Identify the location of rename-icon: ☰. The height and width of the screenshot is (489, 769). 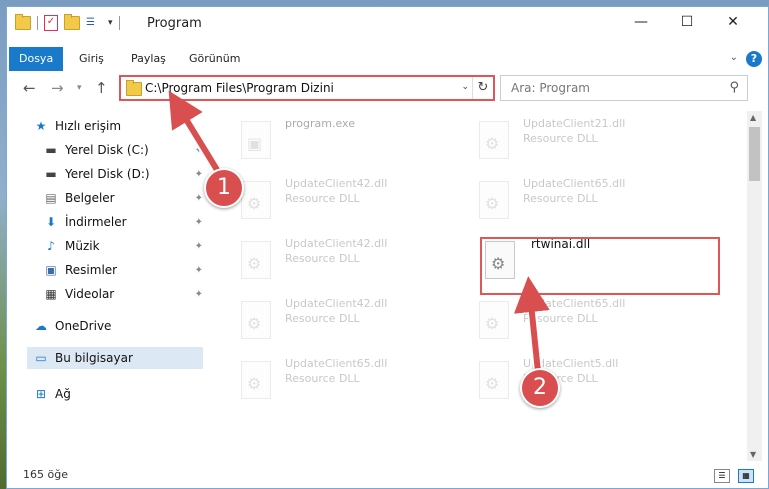
(94, 23).